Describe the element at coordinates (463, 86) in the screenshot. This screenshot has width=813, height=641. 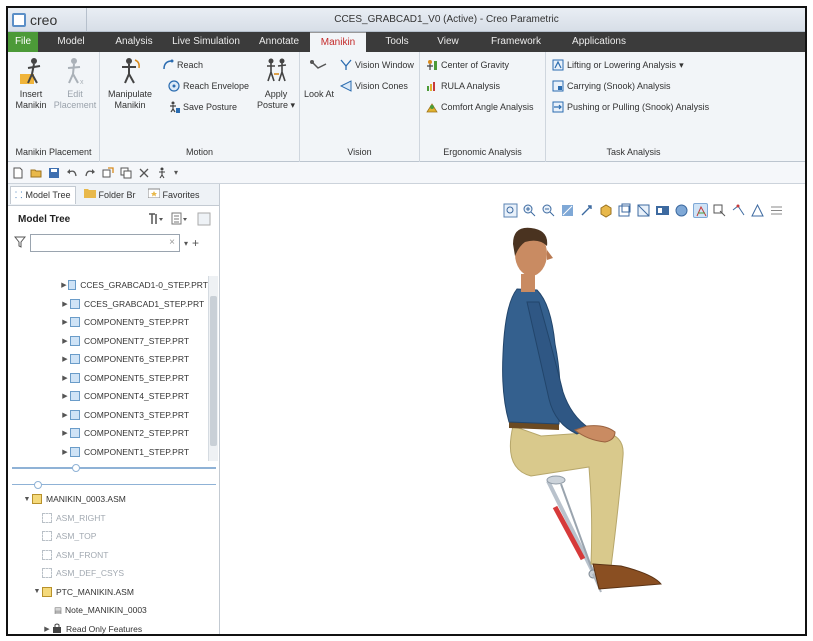
I see `rula-analysis-button: RULA Analysis` at that location.